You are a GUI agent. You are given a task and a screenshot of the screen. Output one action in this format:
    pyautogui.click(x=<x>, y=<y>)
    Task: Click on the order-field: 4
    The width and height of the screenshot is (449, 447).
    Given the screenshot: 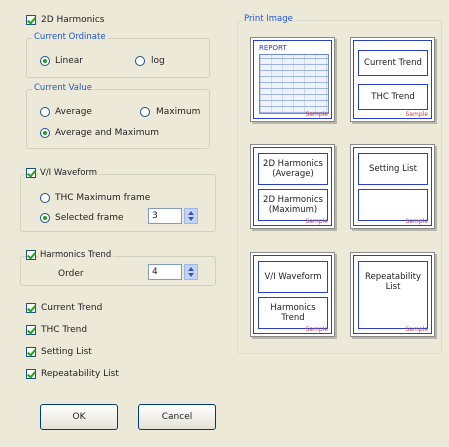 What is the action you would take?
    pyautogui.click(x=165, y=272)
    